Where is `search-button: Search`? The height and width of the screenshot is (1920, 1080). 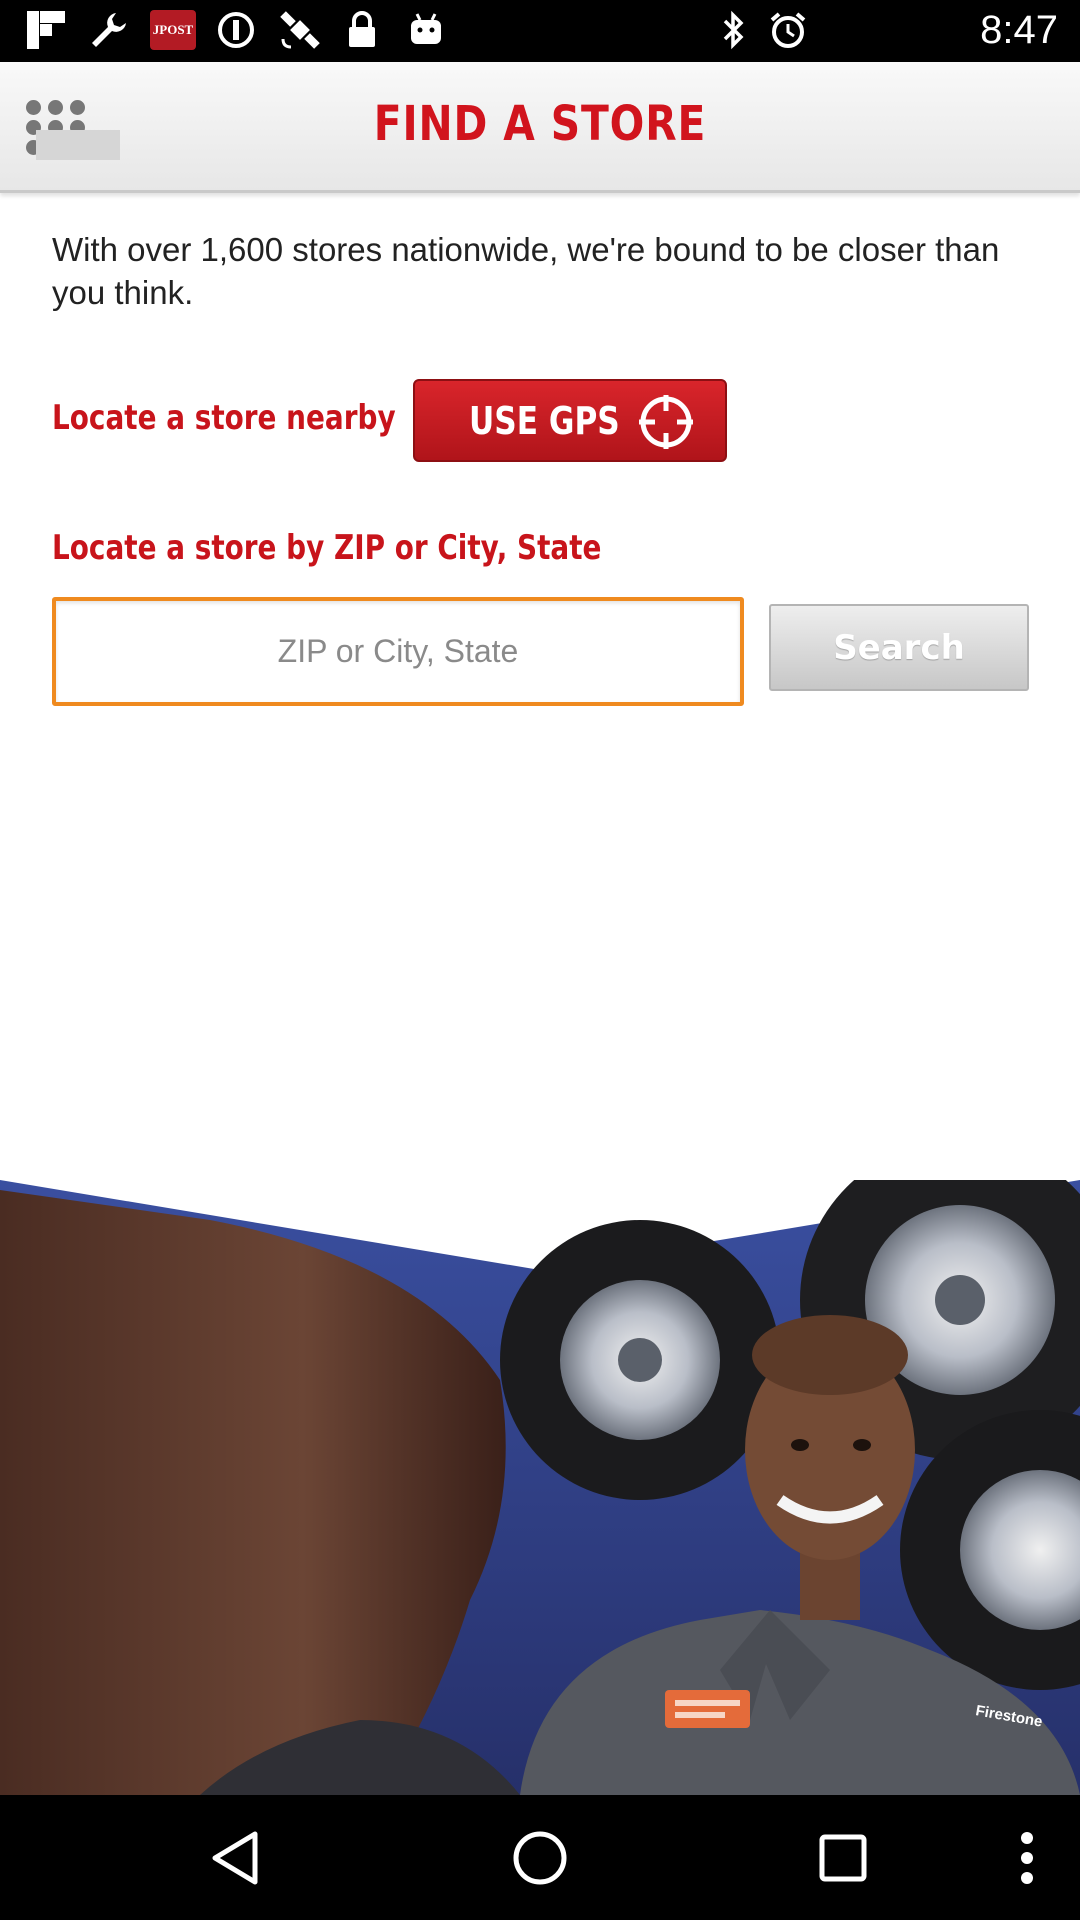
search-button: Search is located at coordinates (899, 647).